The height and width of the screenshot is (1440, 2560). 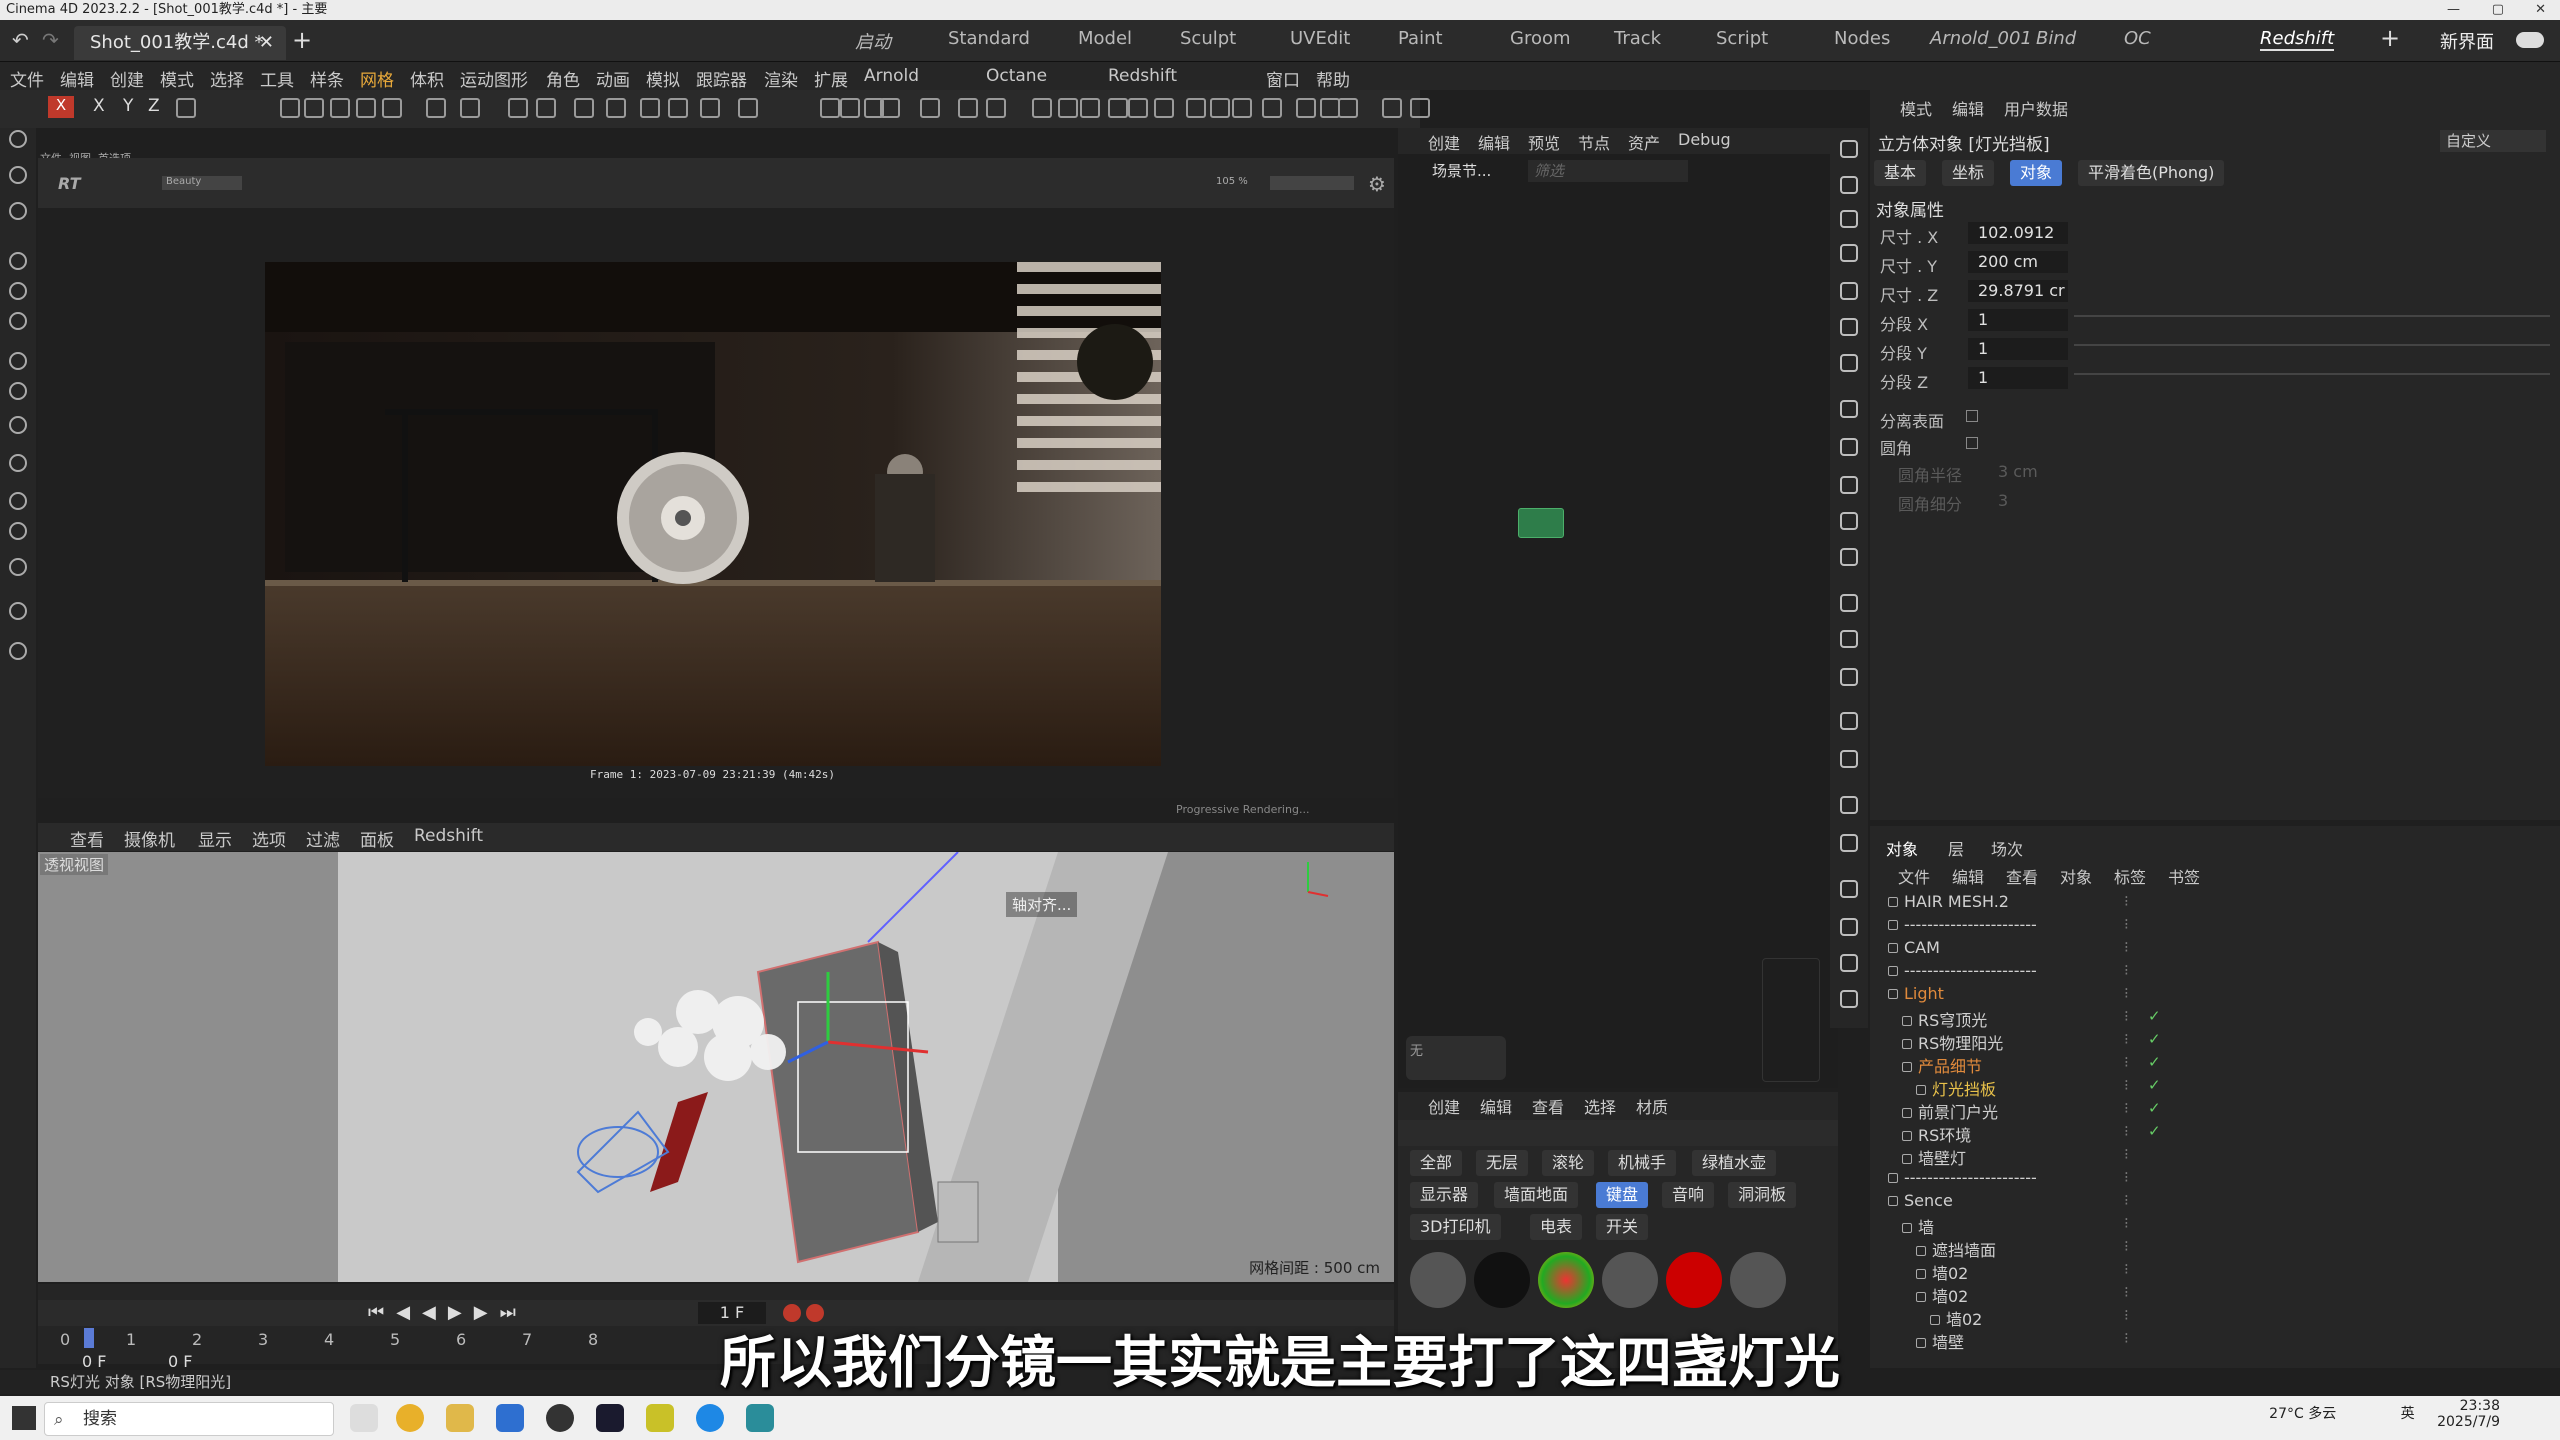 What do you see at coordinates (1622, 1227) in the screenshot?
I see `material-filter: 开关` at bounding box center [1622, 1227].